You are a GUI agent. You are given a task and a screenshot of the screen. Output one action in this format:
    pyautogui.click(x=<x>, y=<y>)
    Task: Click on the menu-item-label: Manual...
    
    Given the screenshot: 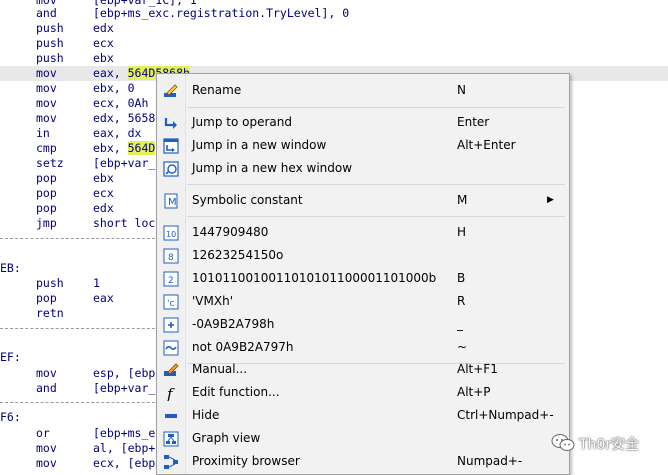 What is the action you would take?
    pyautogui.click(x=220, y=369)
    